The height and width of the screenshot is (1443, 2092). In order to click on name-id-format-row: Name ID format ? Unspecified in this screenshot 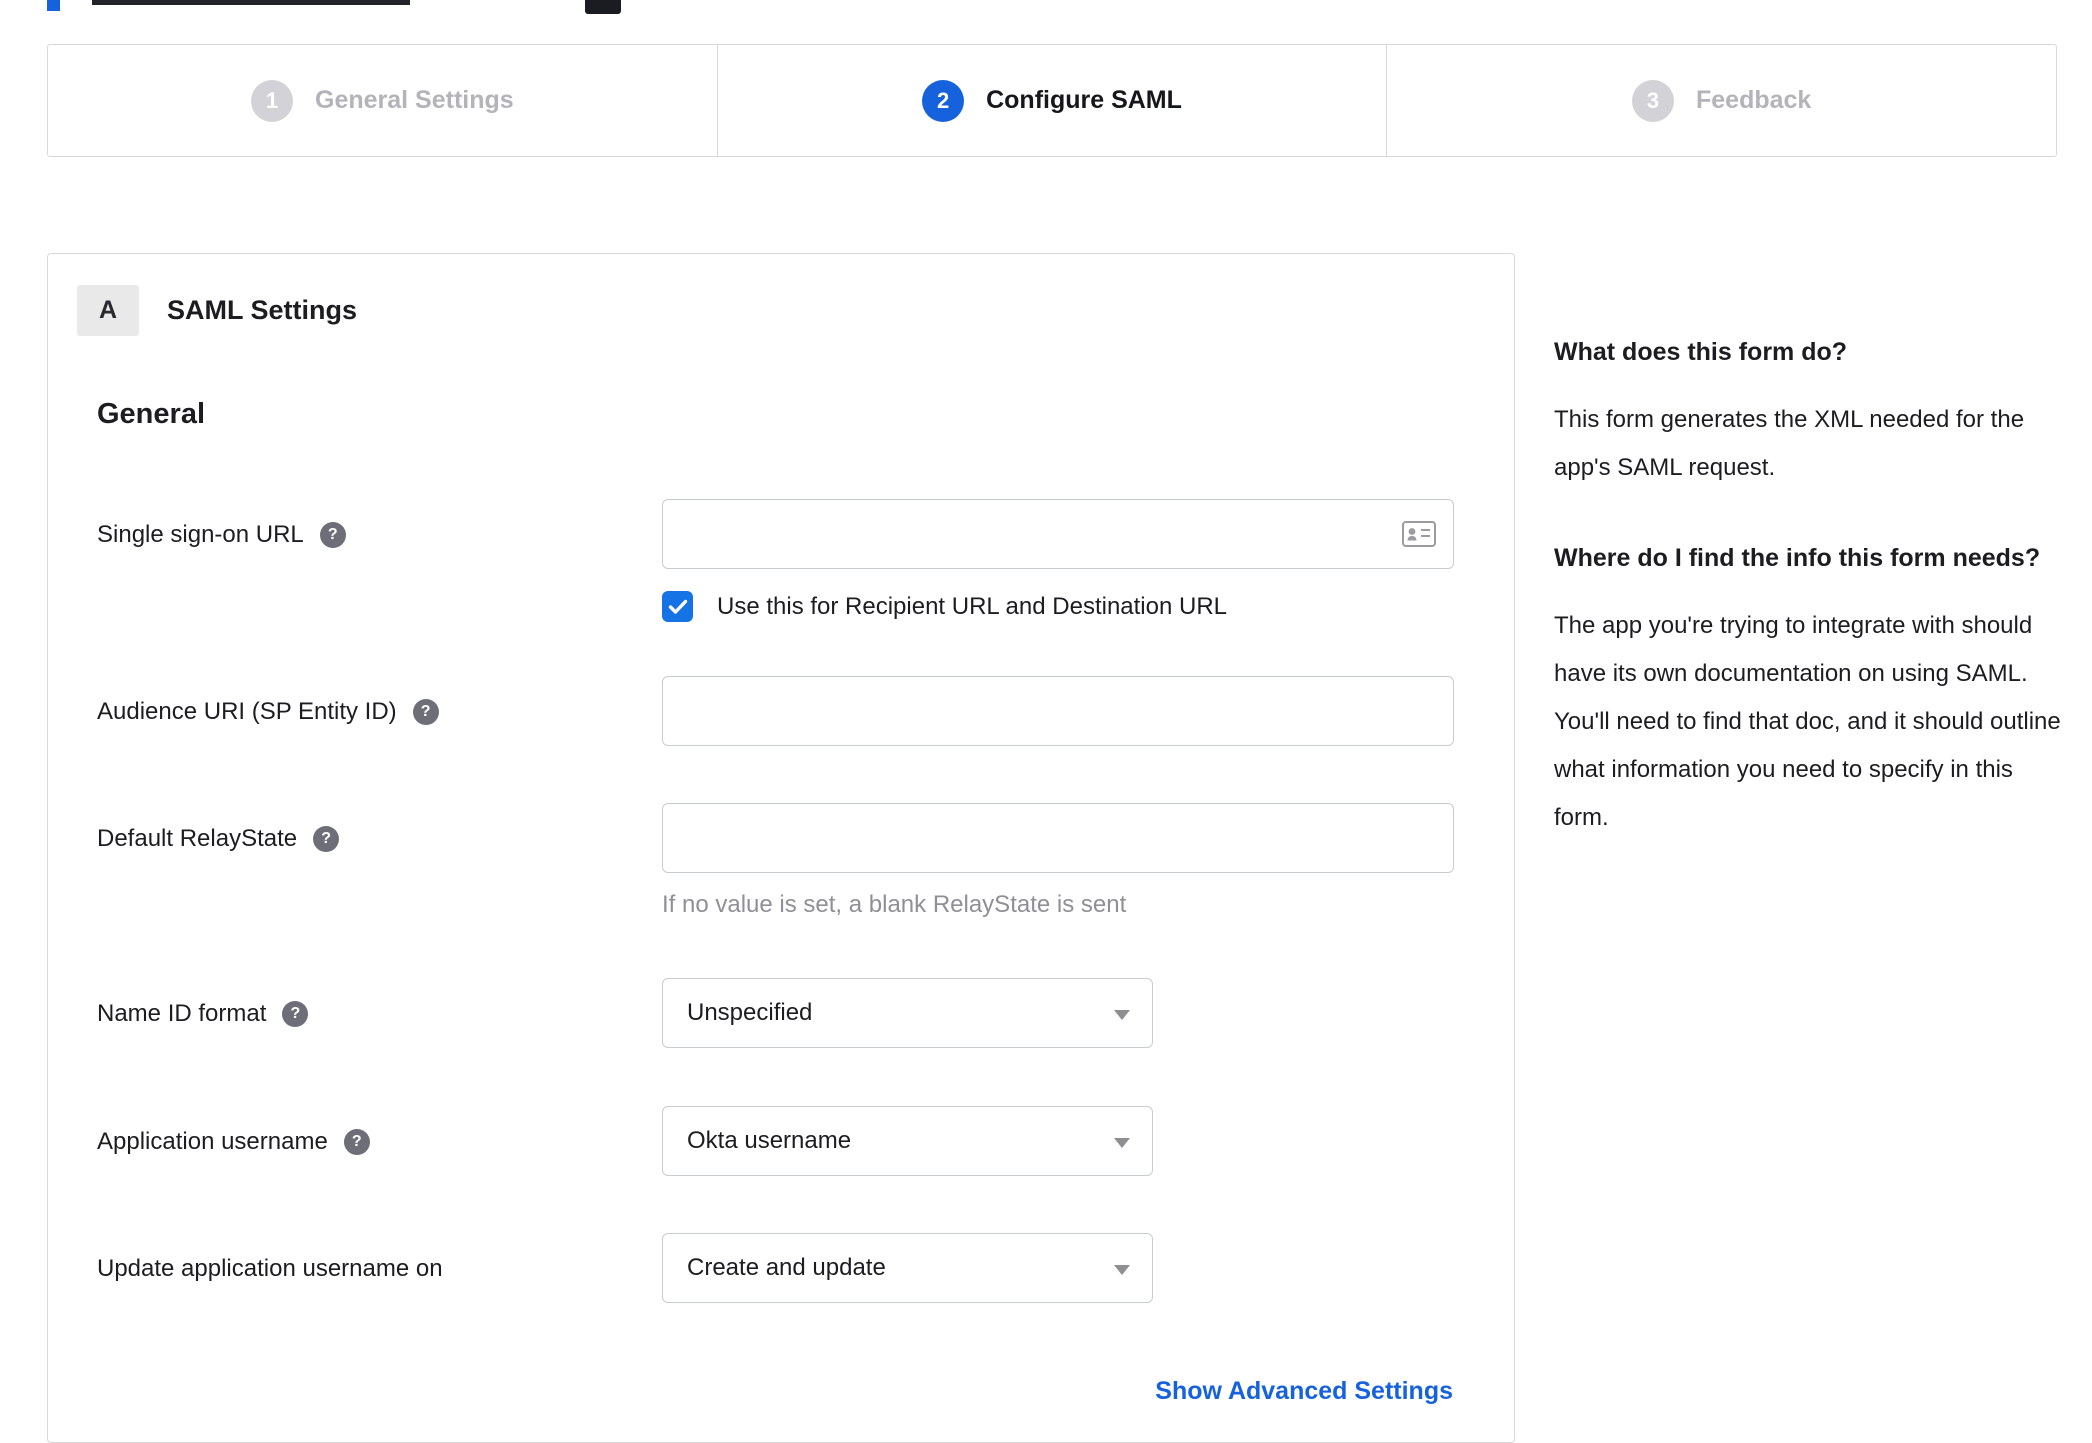, I will do `click(781, 1014)`.